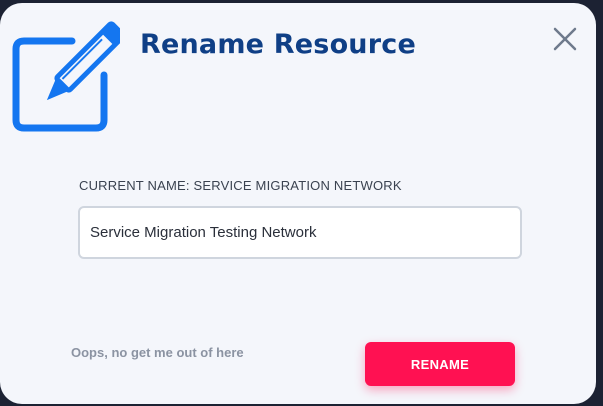  Describe the element at coordinates (278, 44) in the screenshot. I see `dialog-title: Rename Resource` at that location.